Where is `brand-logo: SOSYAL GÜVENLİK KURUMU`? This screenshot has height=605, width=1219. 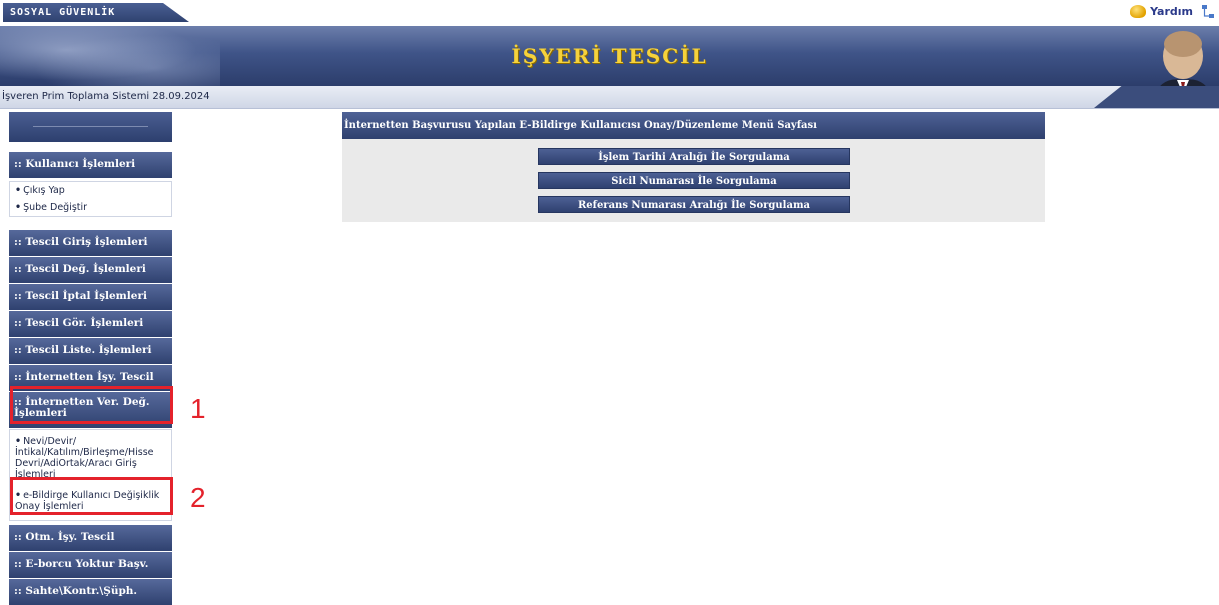
brand-logo: SOSYAL GÜVENLİK KURUMU is located at coordinates (83, 20).